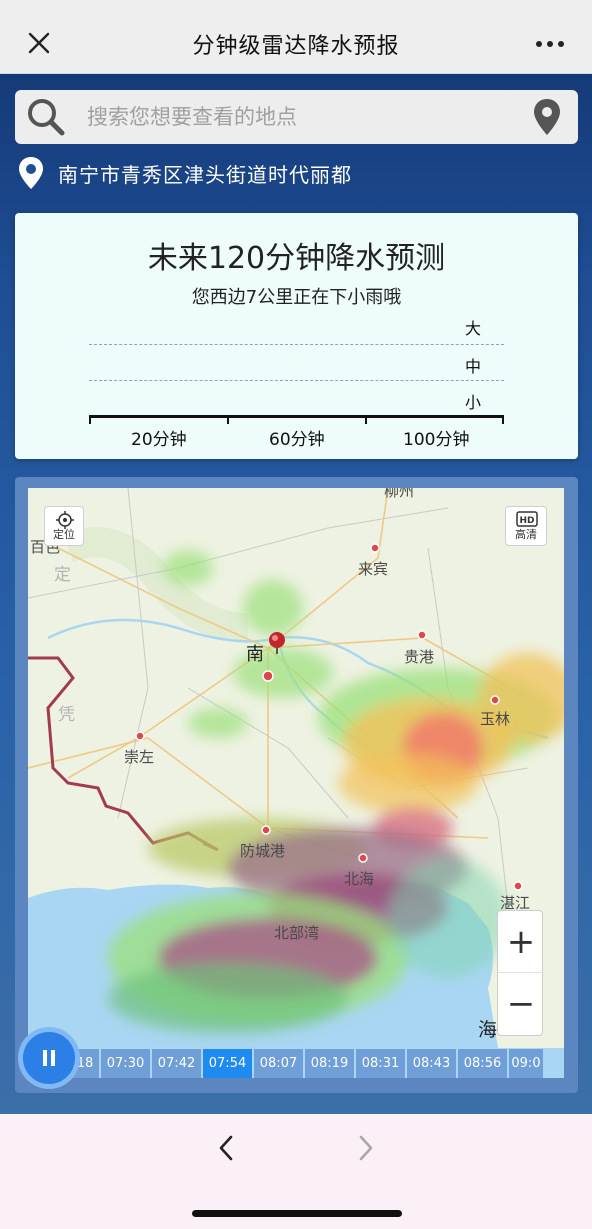  Describe the element at coordinates (431, 1063) in the screenshot. I see `time-item: 08:43` at that location.